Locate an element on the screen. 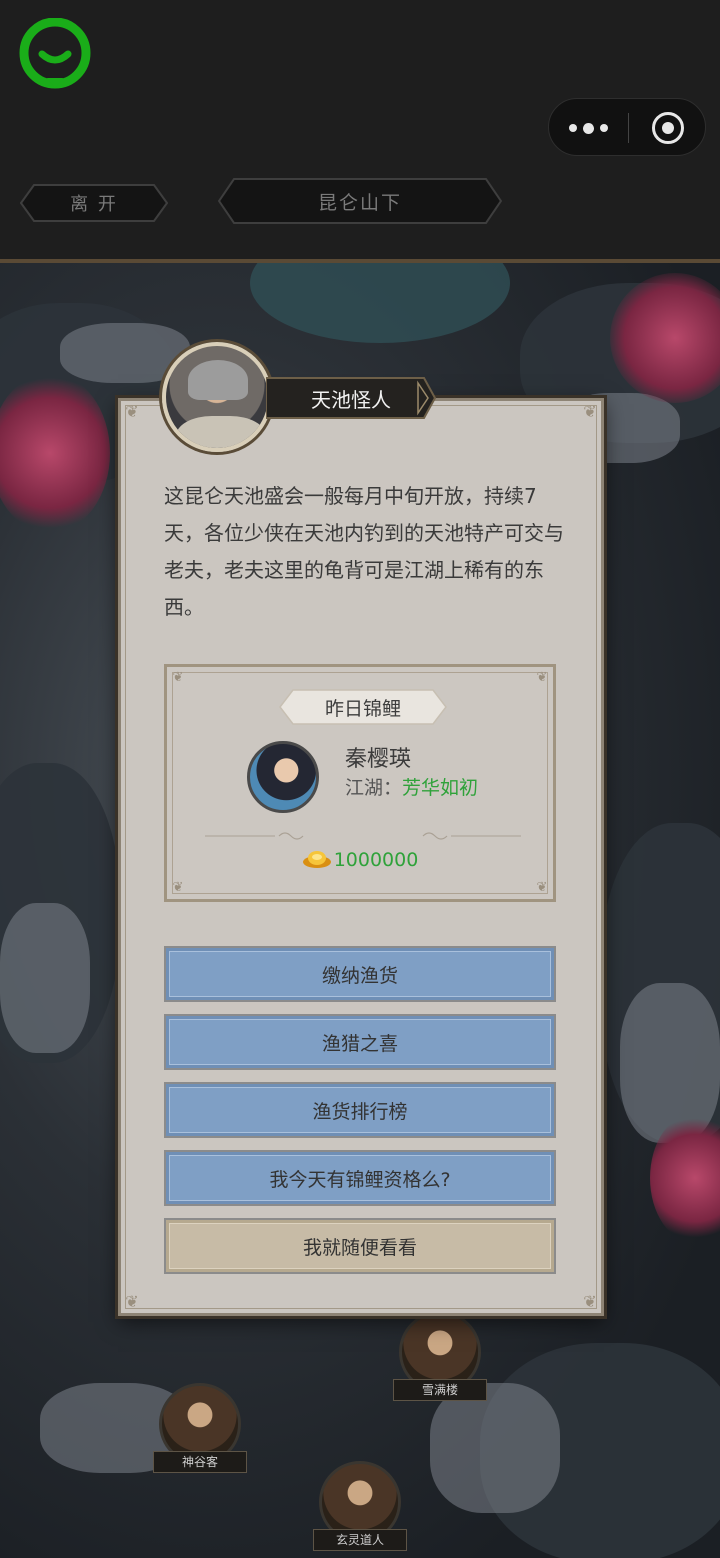 This screenshot has height=1558, width=720. carp-title: 昨日锦鲤 is located at coordinates (362, 708).